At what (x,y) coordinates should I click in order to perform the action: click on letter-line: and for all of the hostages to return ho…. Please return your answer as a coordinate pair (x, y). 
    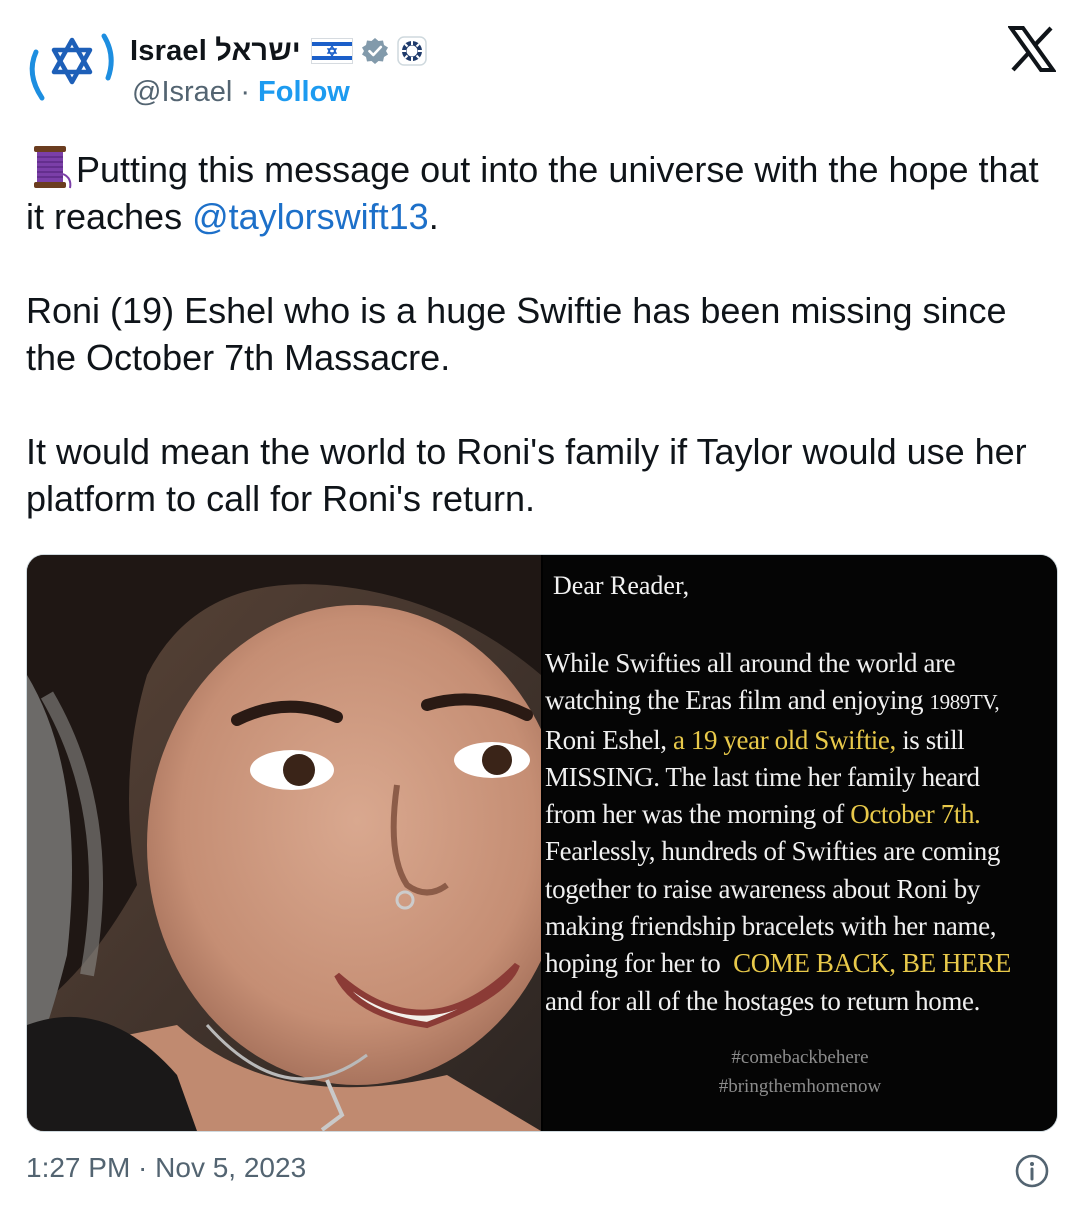
    Looking at the image, I should click on (762, 1000).